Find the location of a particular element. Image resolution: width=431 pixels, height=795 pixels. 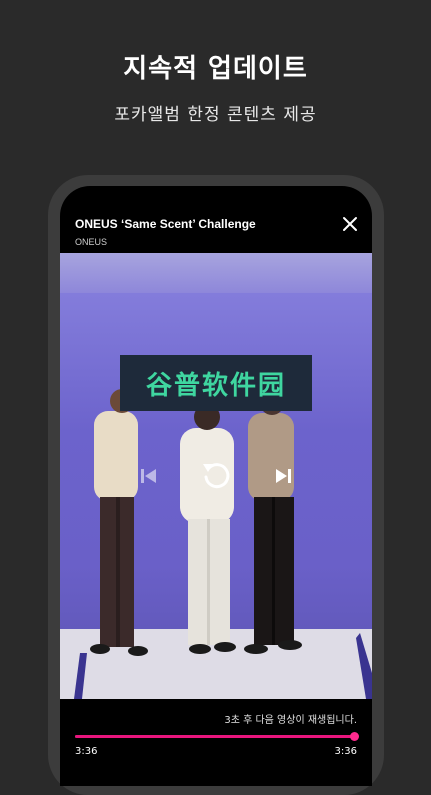

current-time: 3:36 is located at coordinates (86, 751).